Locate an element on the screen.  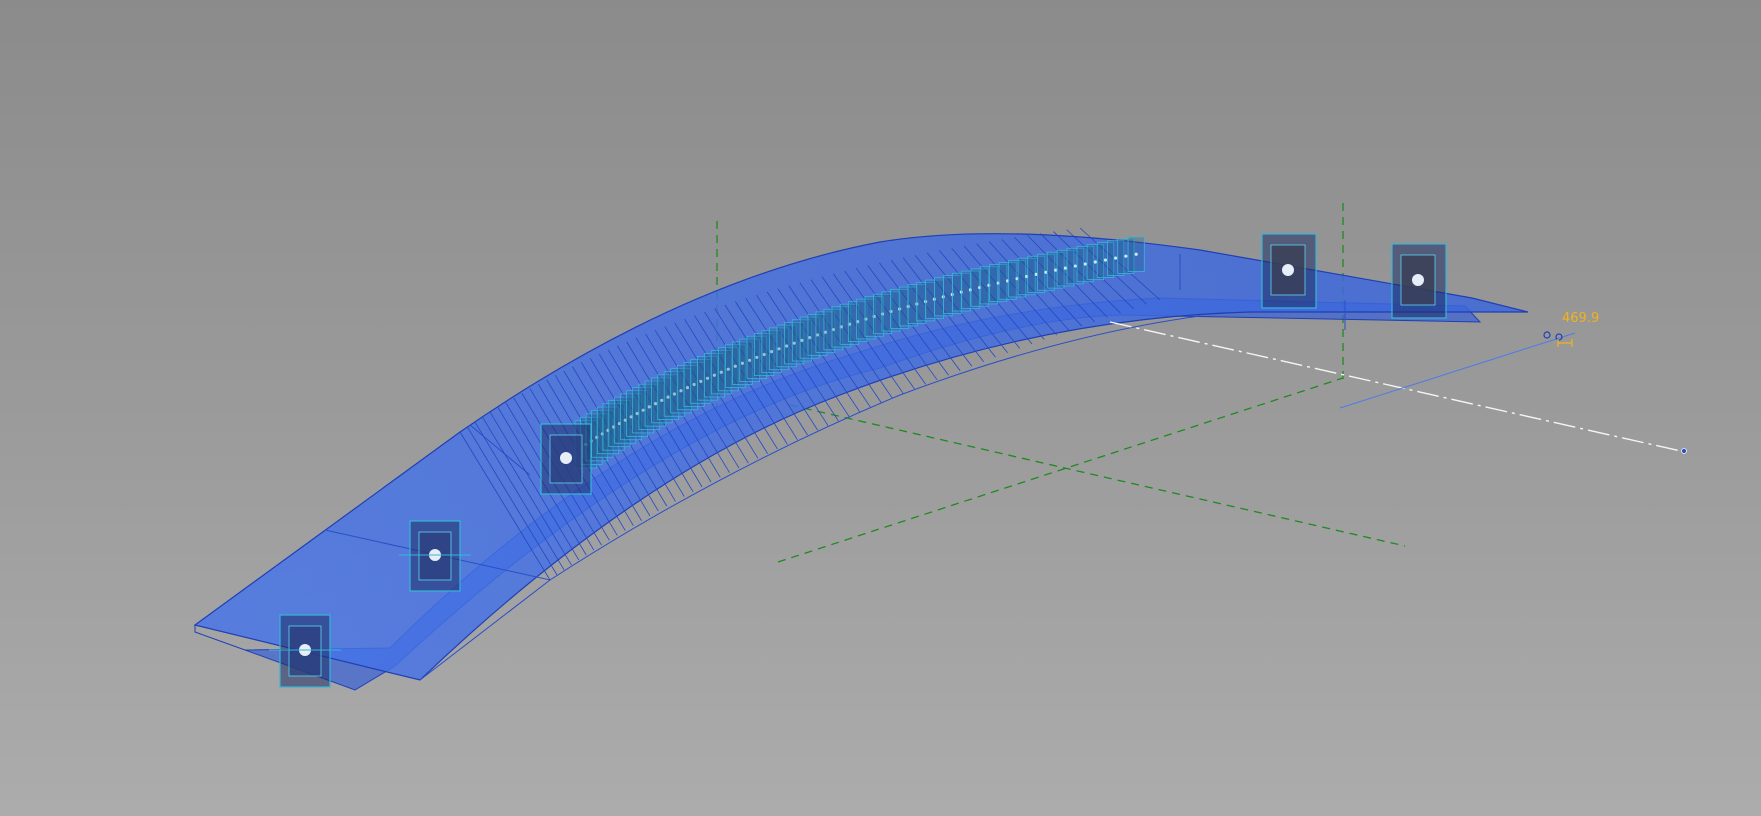
dimension-annotation: 469.9 is located at coordinates (1578, 329).